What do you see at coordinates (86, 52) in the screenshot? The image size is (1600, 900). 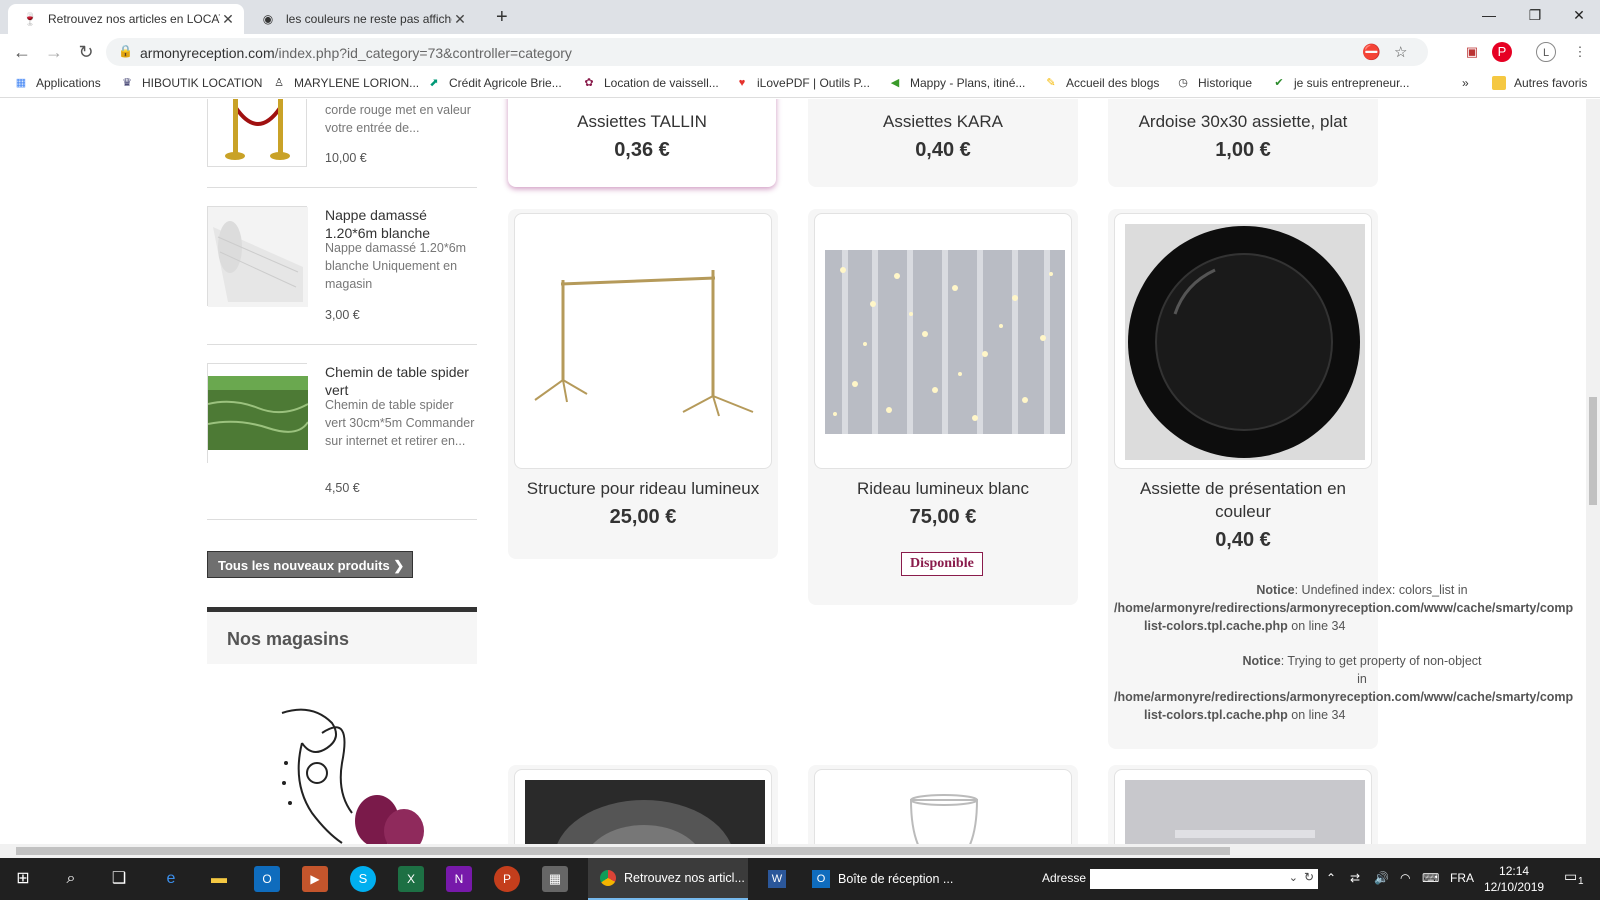 I see `reload-icon: ↻` at bounding box center [86, 52].